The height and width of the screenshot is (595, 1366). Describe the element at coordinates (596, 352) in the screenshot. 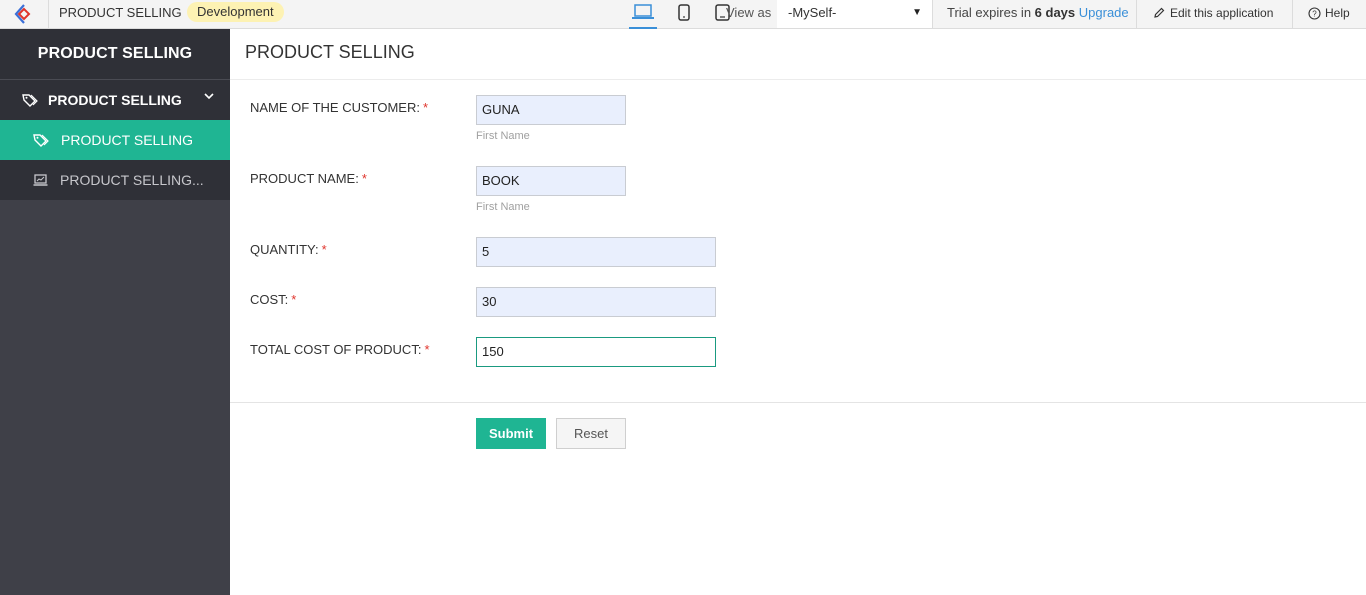

I see `total-cost-input: 150` at that location.